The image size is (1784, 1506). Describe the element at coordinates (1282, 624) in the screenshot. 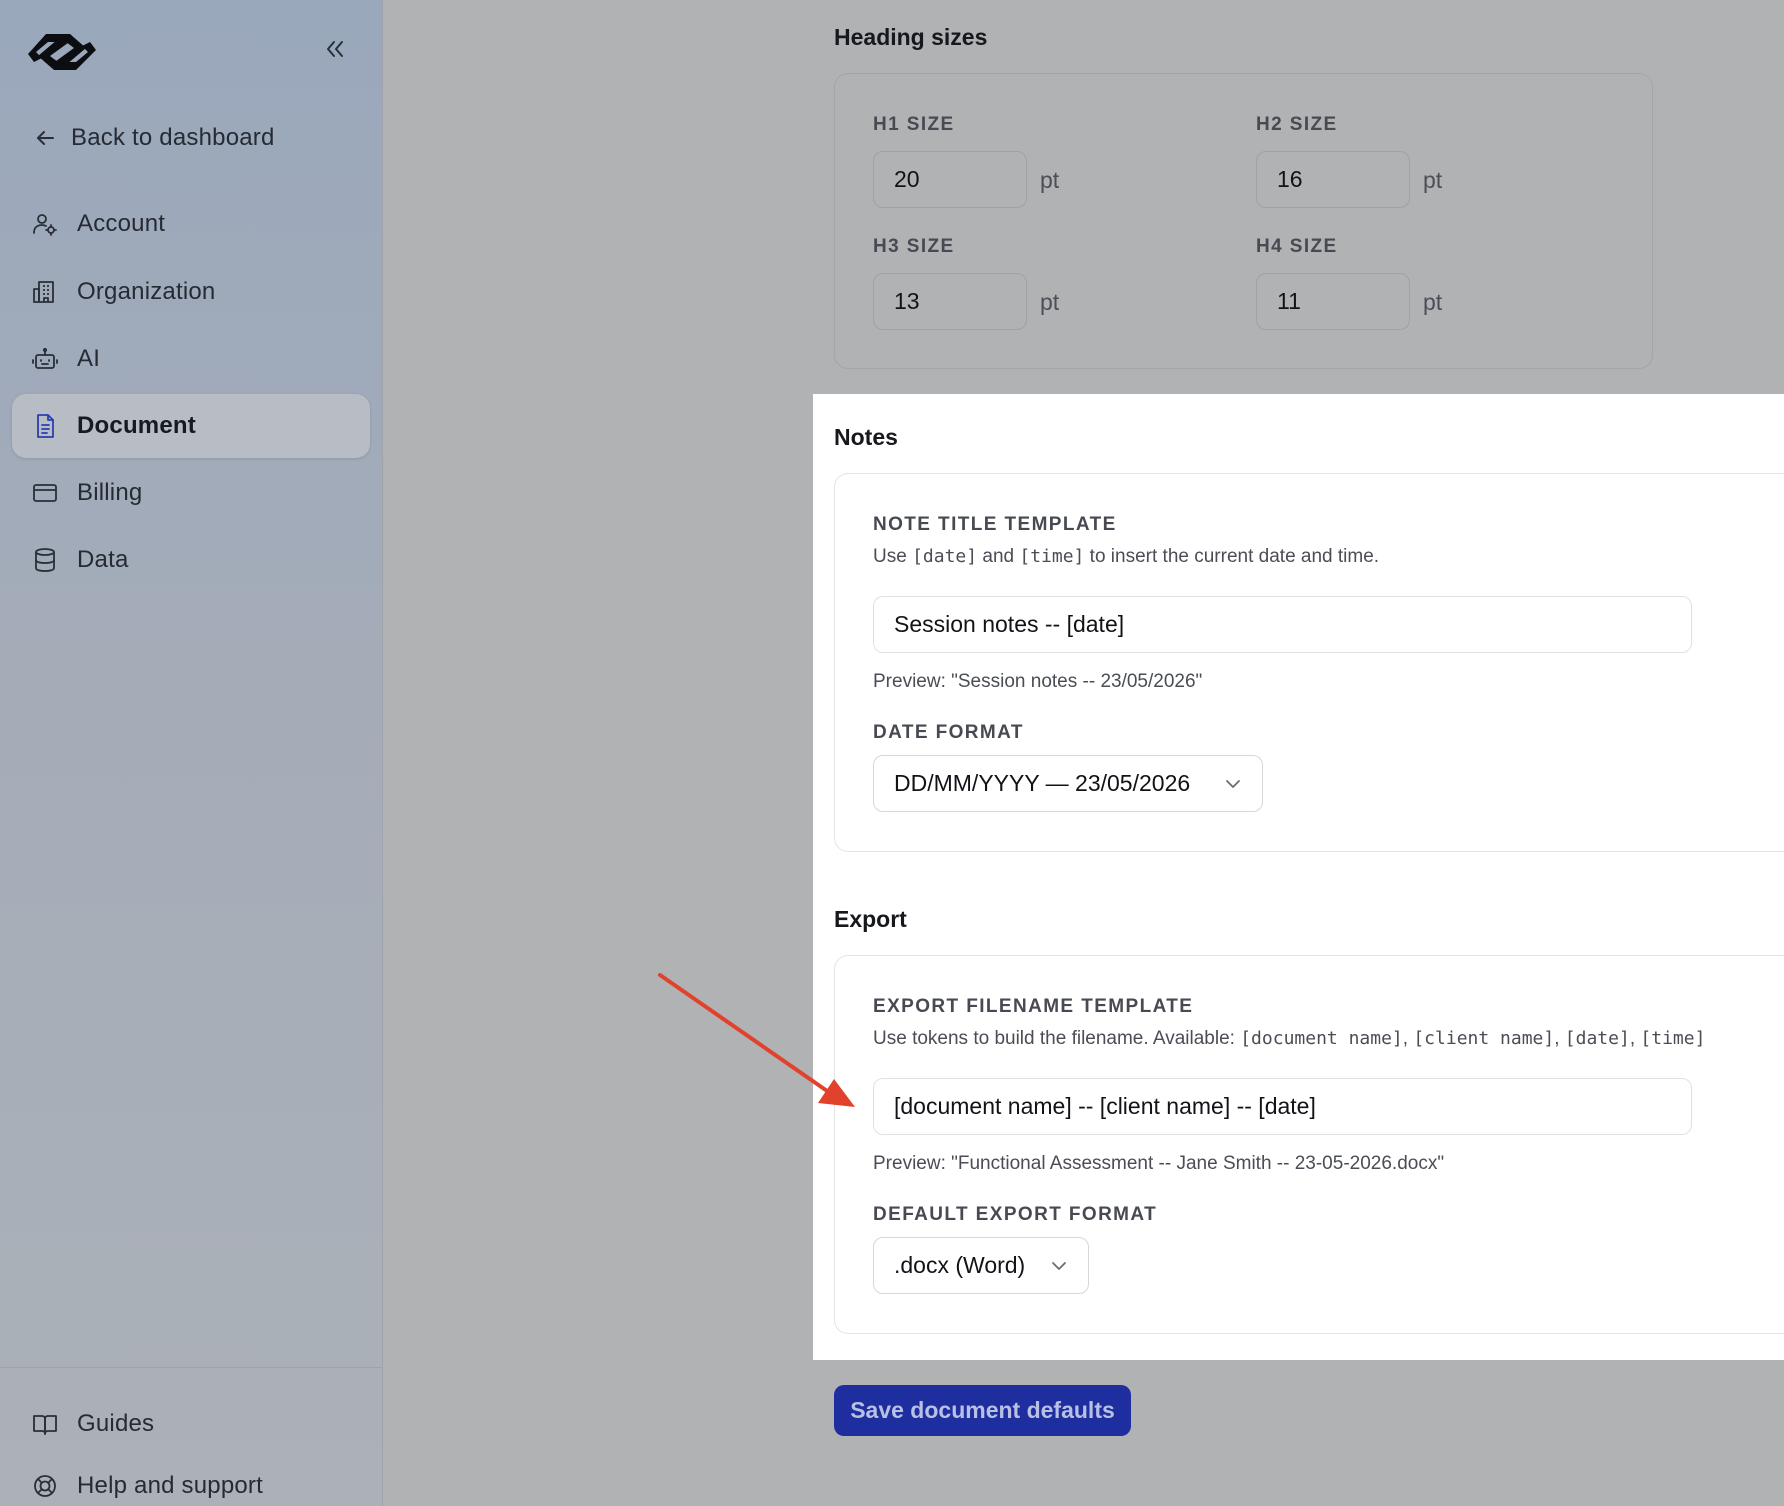

I see `note-title-template-input: Session notes -- [date]` at that location.